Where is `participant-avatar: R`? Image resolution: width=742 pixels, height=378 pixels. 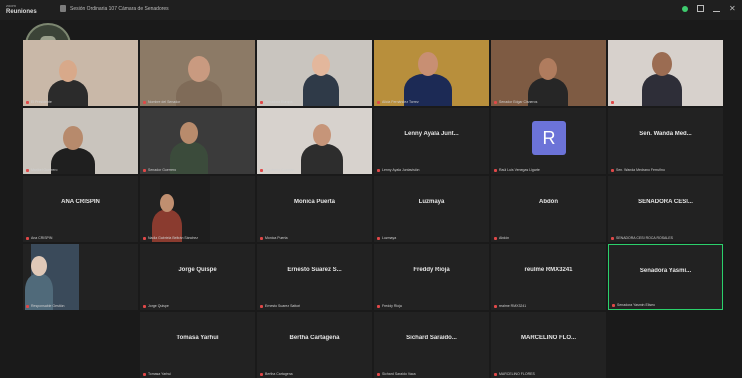
participant-avatar: R is located at coordinates (549, 138).